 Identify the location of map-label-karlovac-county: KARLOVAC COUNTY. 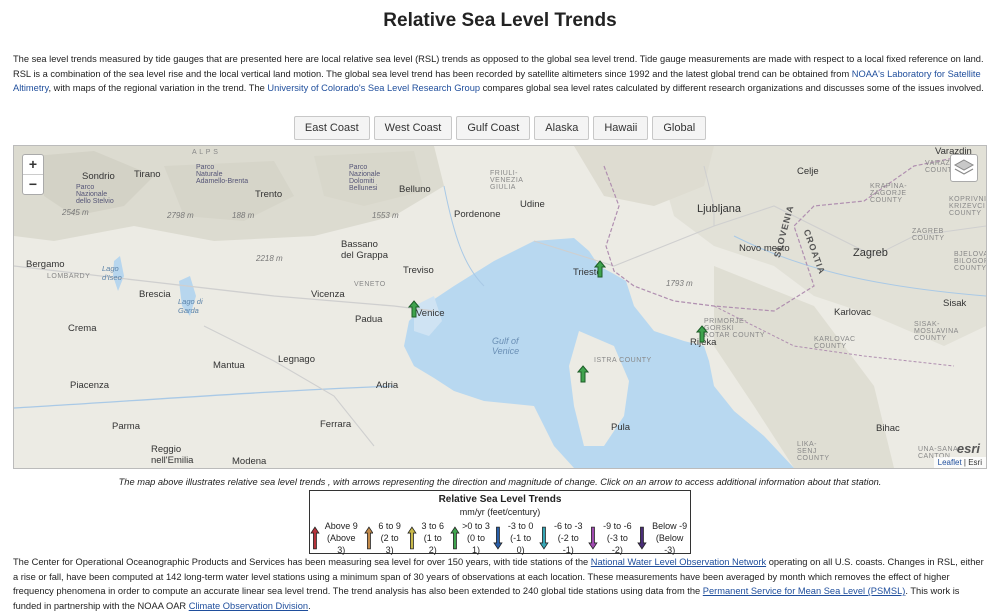
(835, 343).